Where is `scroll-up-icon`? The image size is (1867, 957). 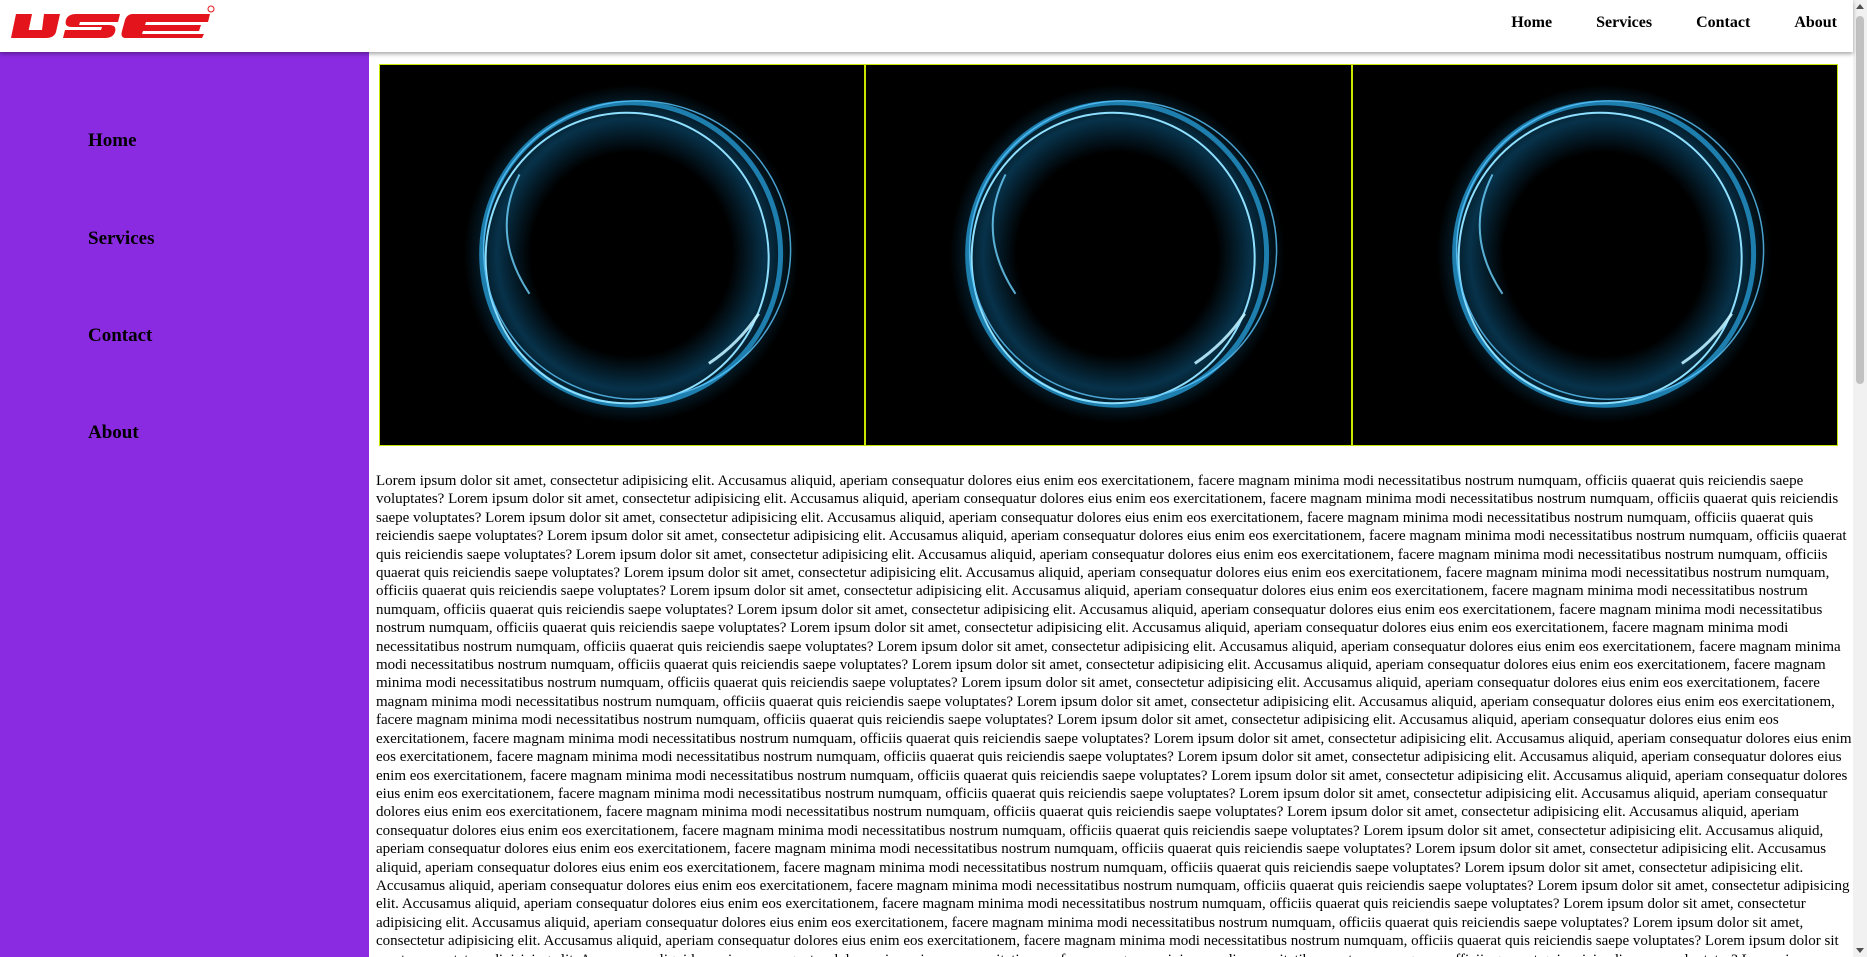
scroll-up-icon is located at coordinates (1860, 6).